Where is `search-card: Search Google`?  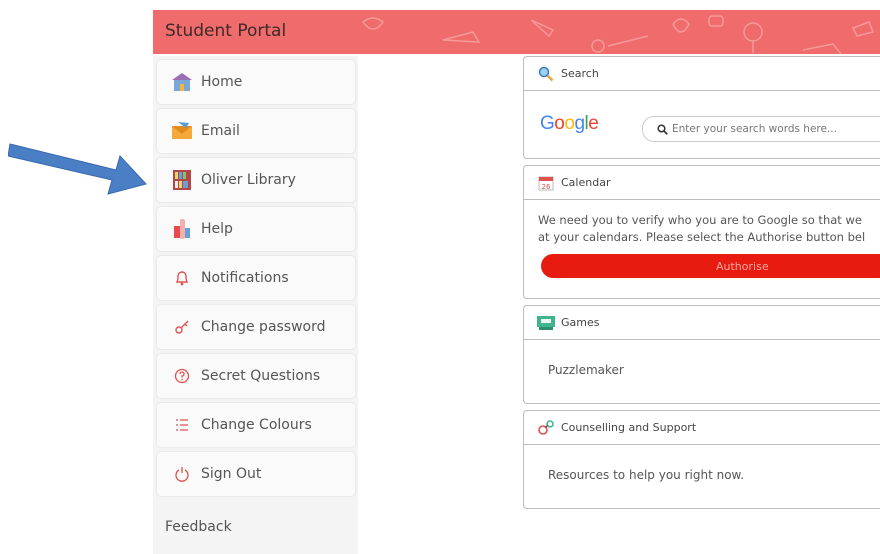 search-card: Search Google is located at coordinates (701, 107).